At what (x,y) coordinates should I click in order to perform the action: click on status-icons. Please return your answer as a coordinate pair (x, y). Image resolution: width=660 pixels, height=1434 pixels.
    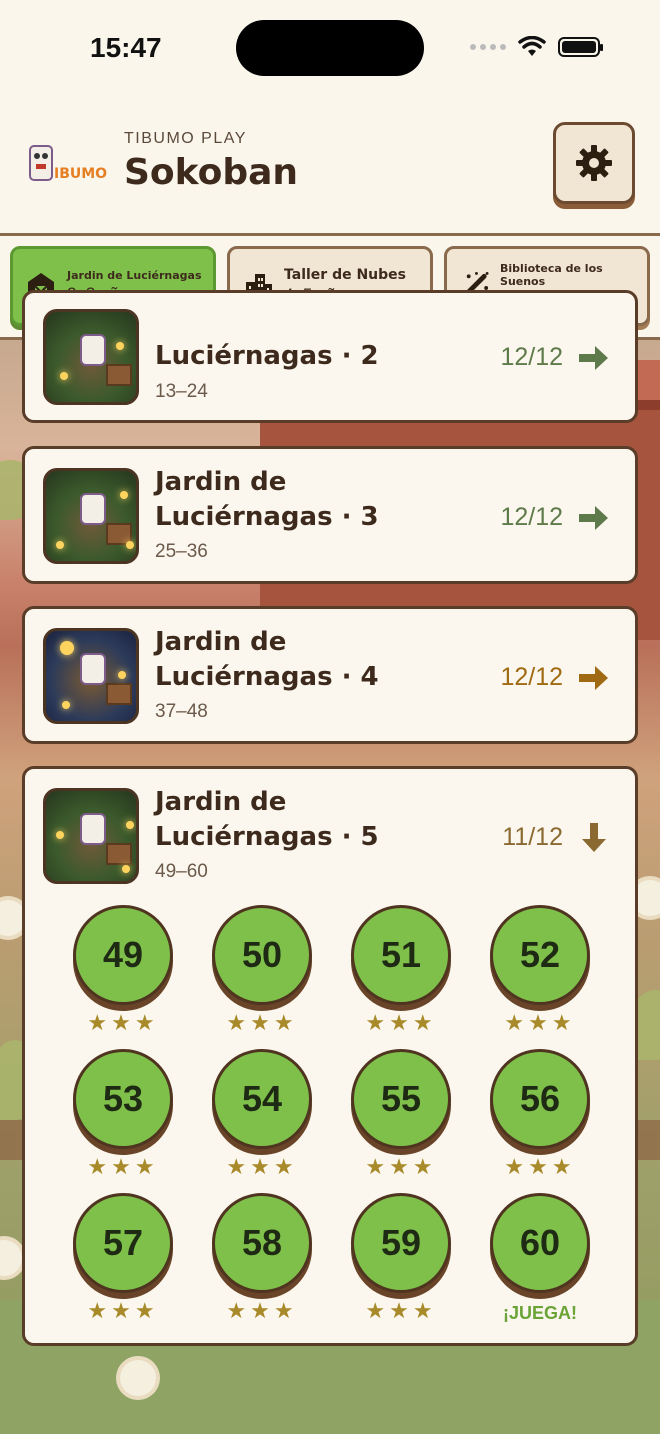
    Looking at the image, I should click on (536, 47).